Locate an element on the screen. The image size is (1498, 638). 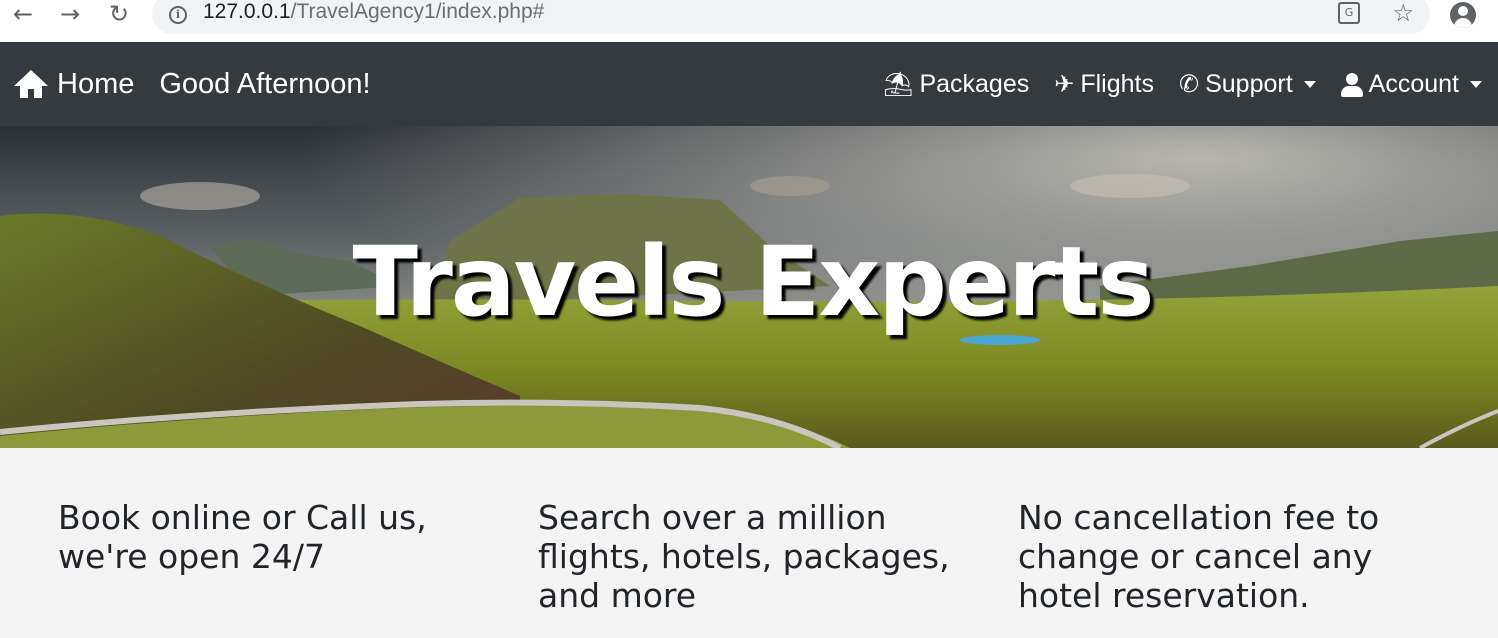
back-arrow-icon: ← is located at coordinates (23, 15).